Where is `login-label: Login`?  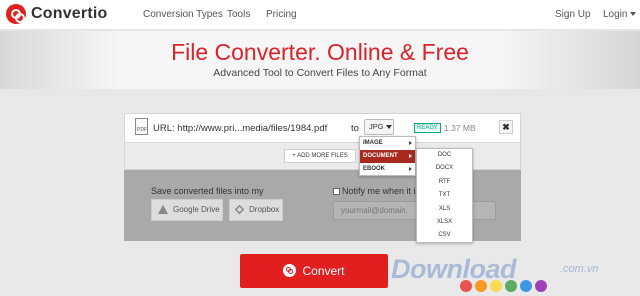
login-label: Login is located at coordinates (615, 14).